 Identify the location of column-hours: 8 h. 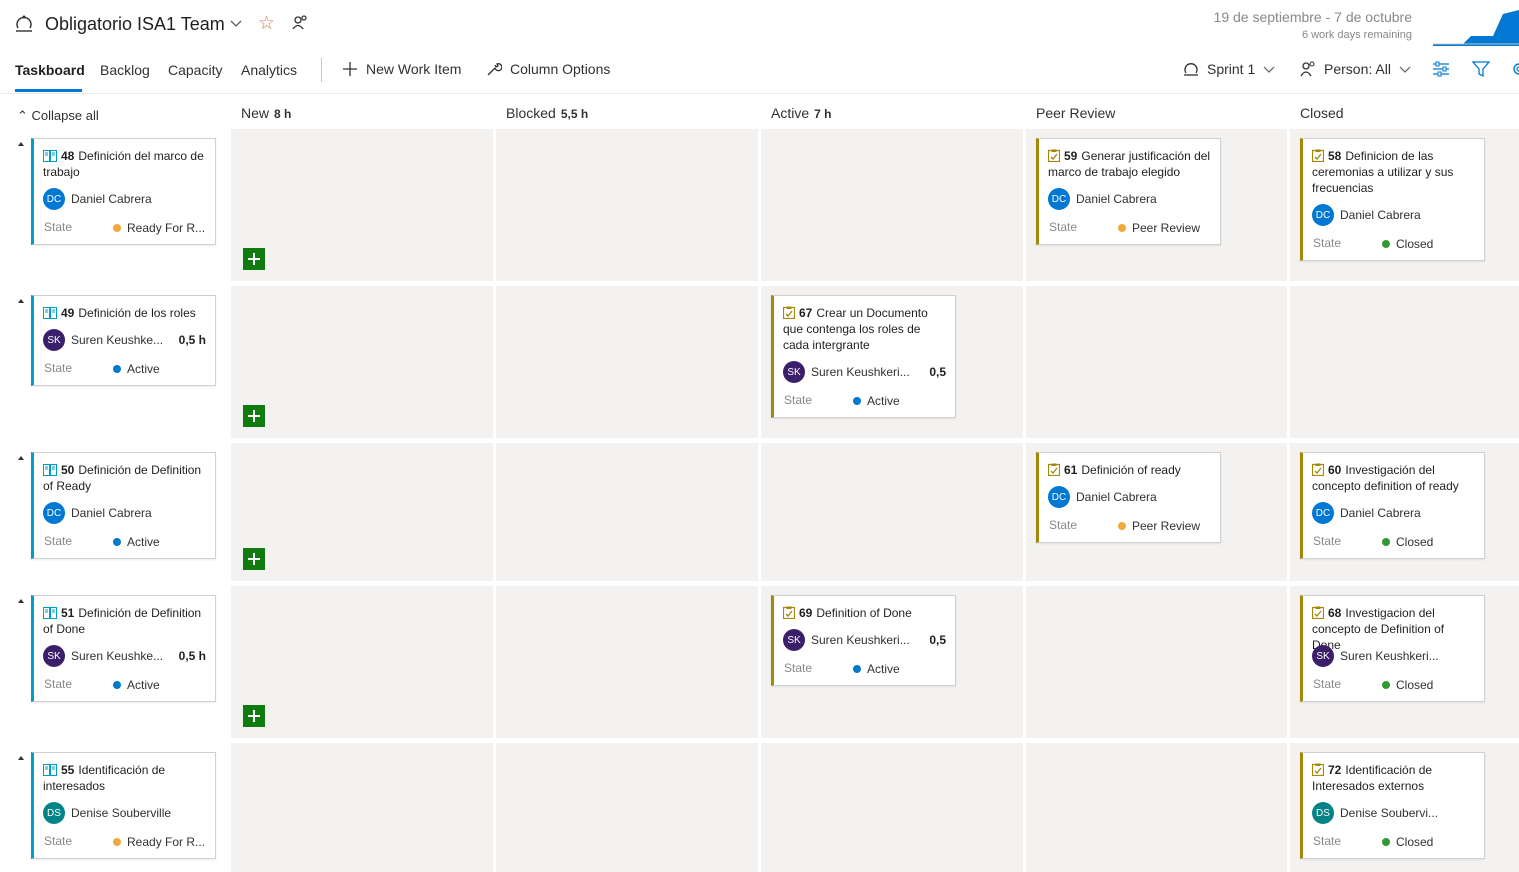
(283, 114).